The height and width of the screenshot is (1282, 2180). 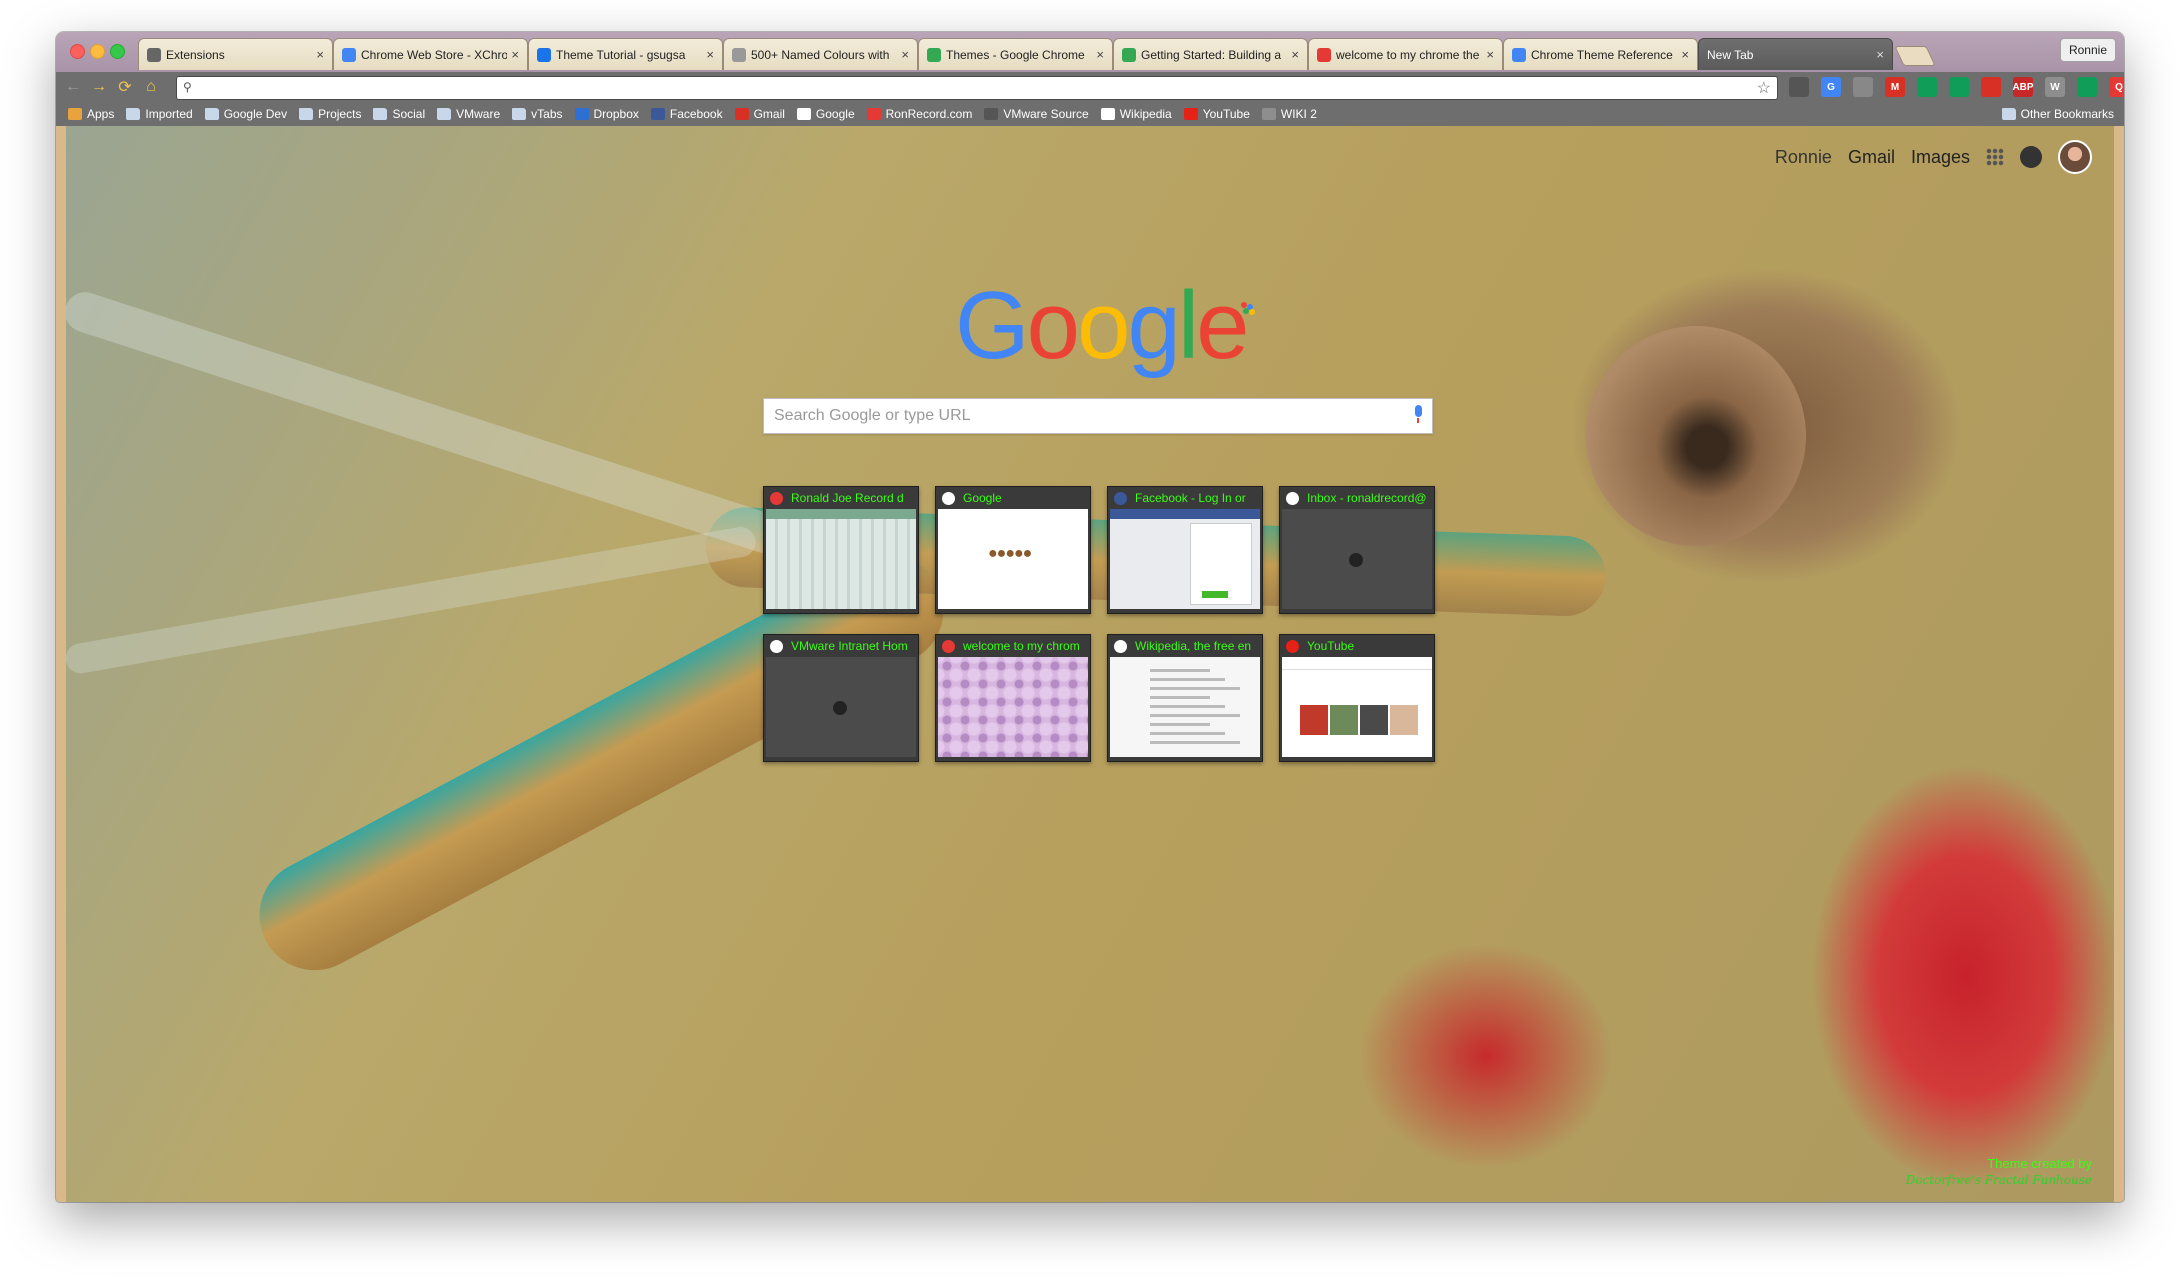 What do you see at coordinates (349, 54) in the screenshot?
I see `chrome-icon` at bounding box center [349, 54].